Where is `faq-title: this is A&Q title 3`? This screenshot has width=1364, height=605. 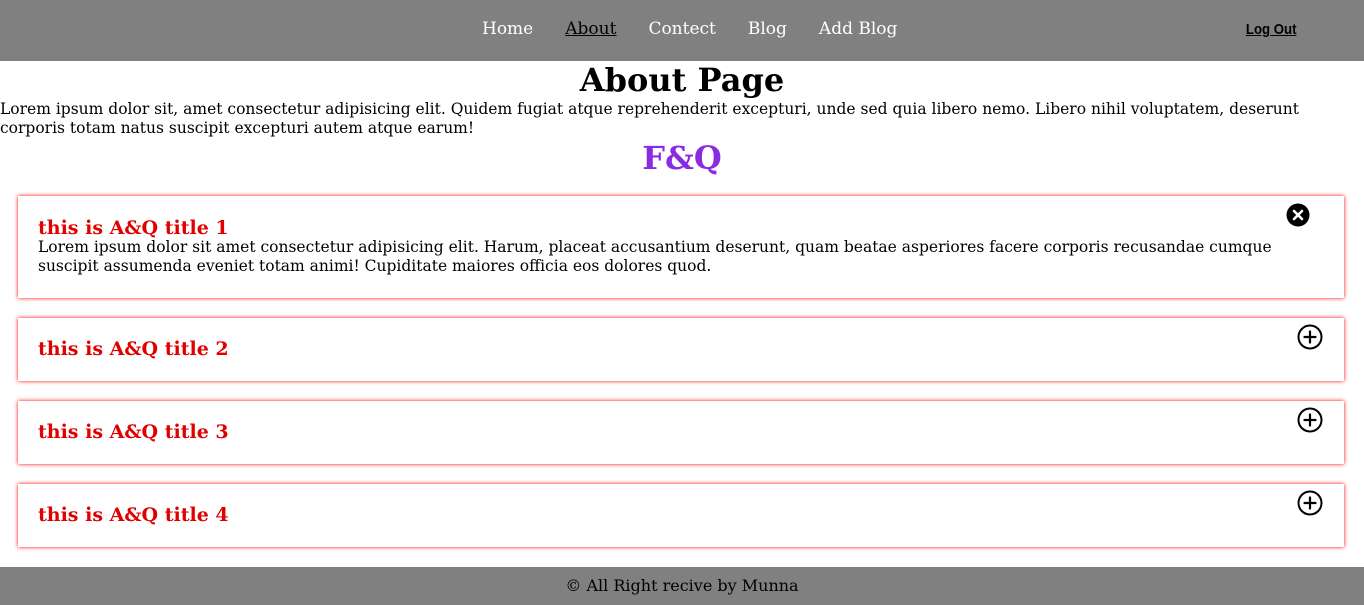 faq-title: this is A&Q title 3 is located at coordinates (133, 432).